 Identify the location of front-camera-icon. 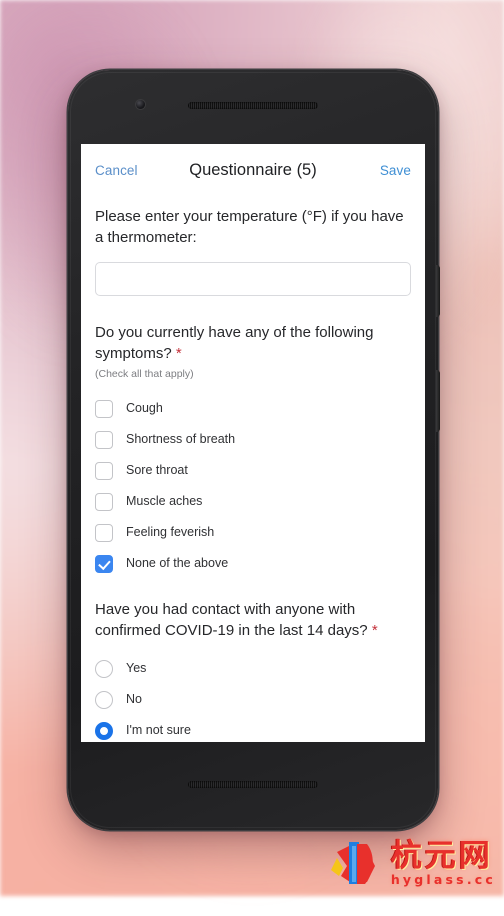
(140, 104).